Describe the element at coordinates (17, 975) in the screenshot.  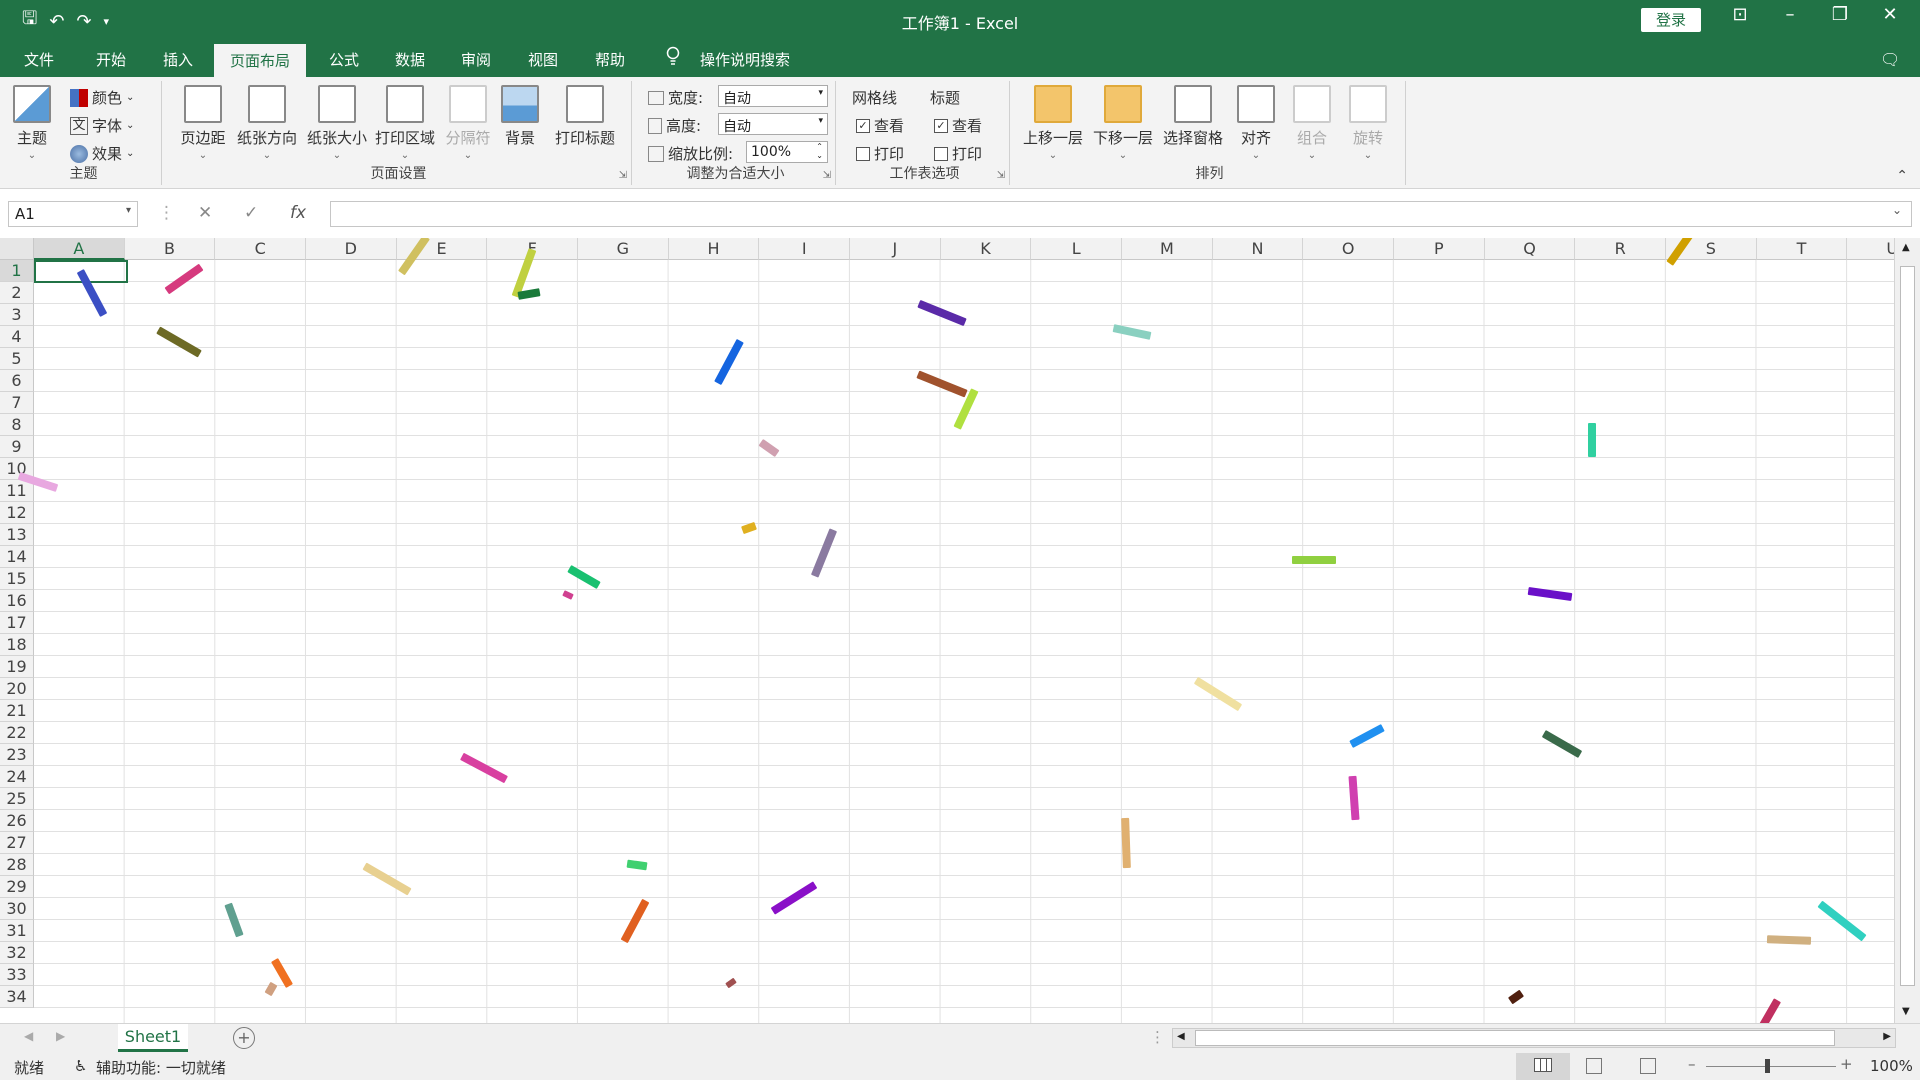
I see `row-header-33: 33` at that location.